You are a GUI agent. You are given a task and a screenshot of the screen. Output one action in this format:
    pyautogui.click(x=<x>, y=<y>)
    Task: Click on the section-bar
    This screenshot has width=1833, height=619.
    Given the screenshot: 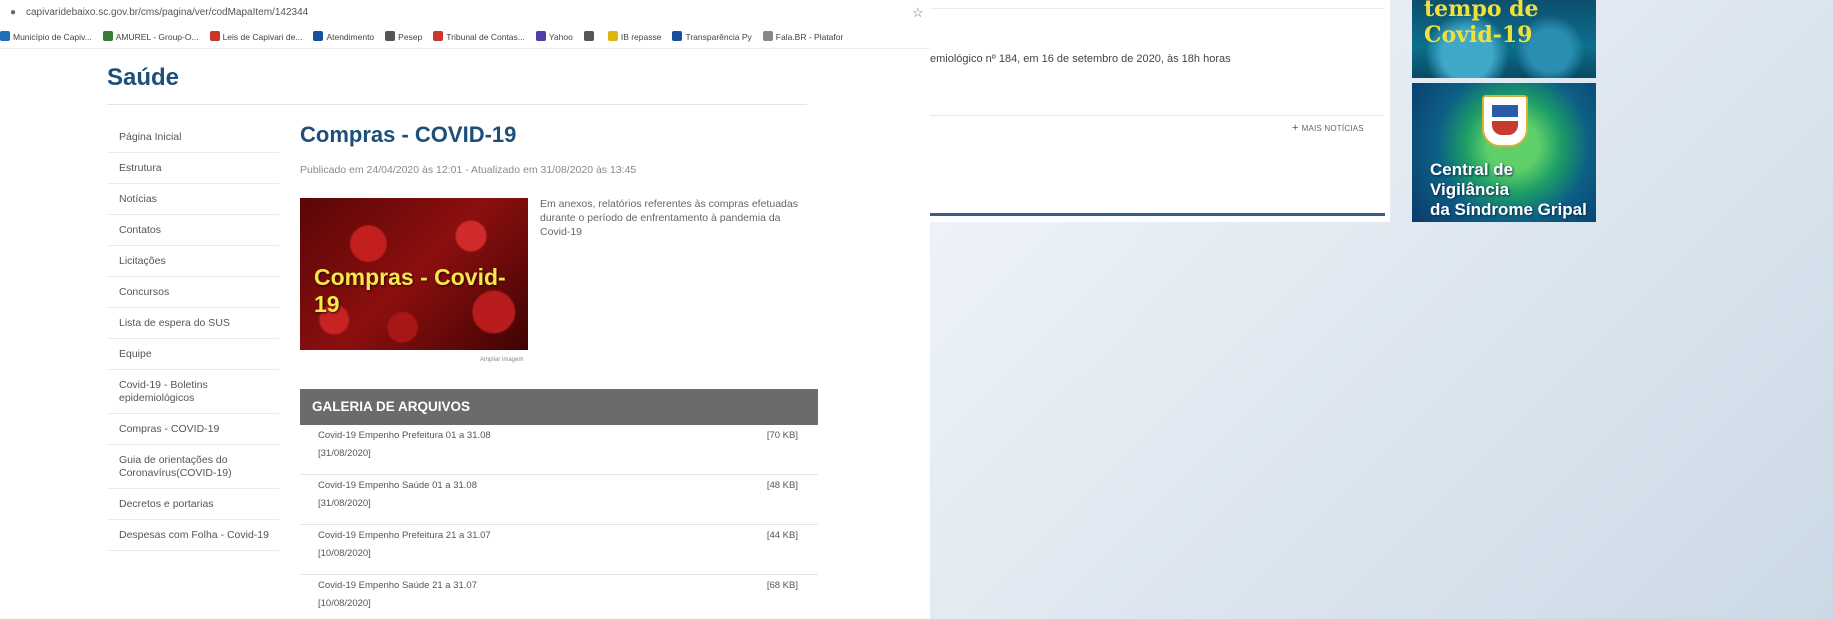 What is the action you would take?
    pyautogui.click(x=1157, y=214)
    